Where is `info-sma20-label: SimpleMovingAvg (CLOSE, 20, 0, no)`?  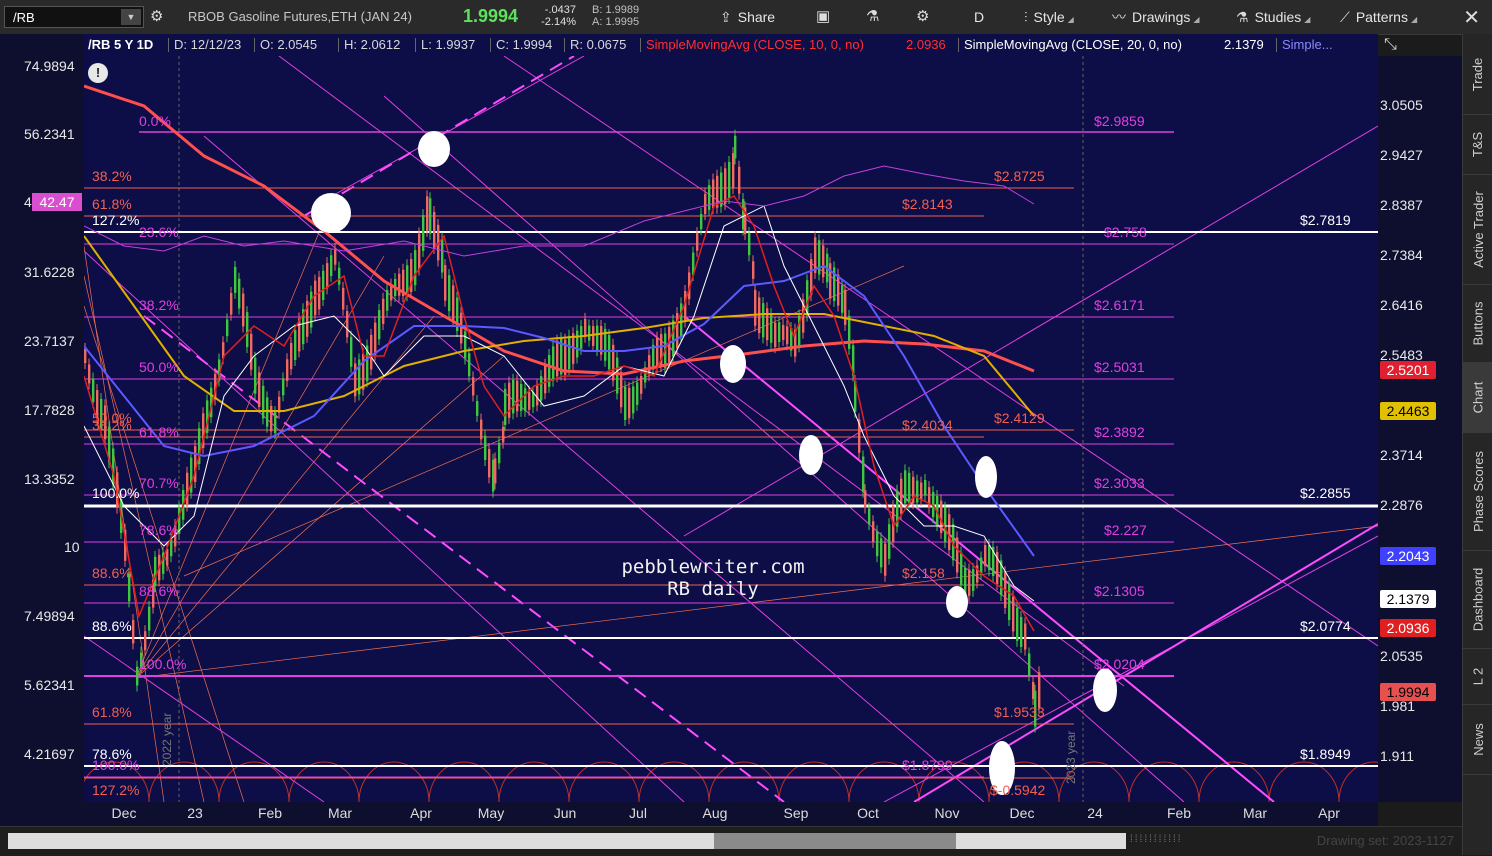 info-sma20-label: SimpleMovingAvg (CLOSE, 20, 0, no) is located at coordinates (1073, 44).